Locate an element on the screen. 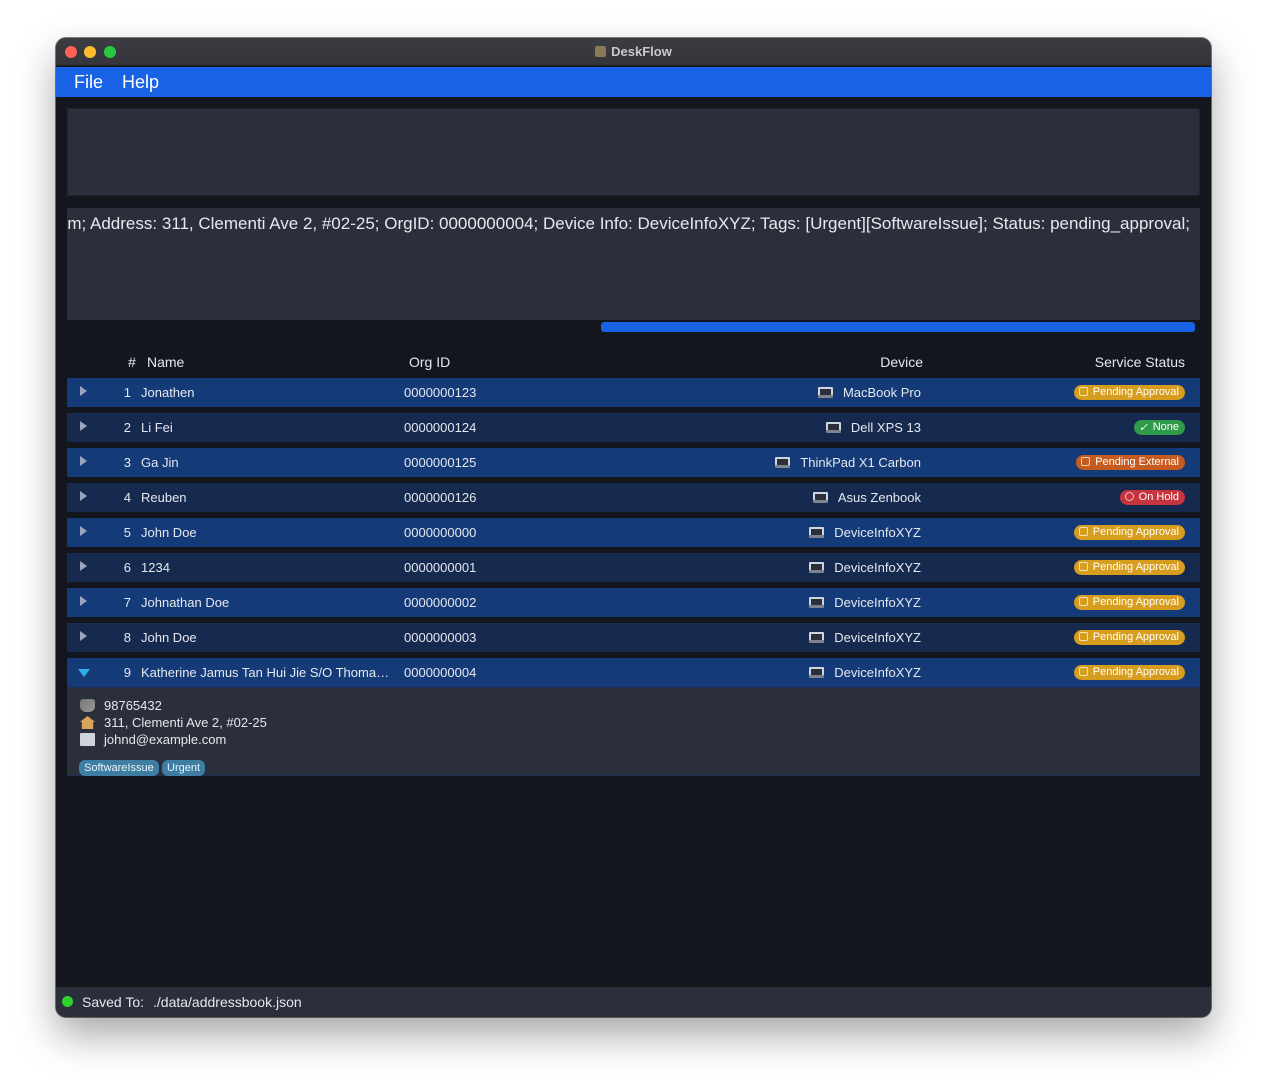 The height and width of the screenshot is (1091, 1267). result-scrollbar-thumb is located at coordinates (898, 327).